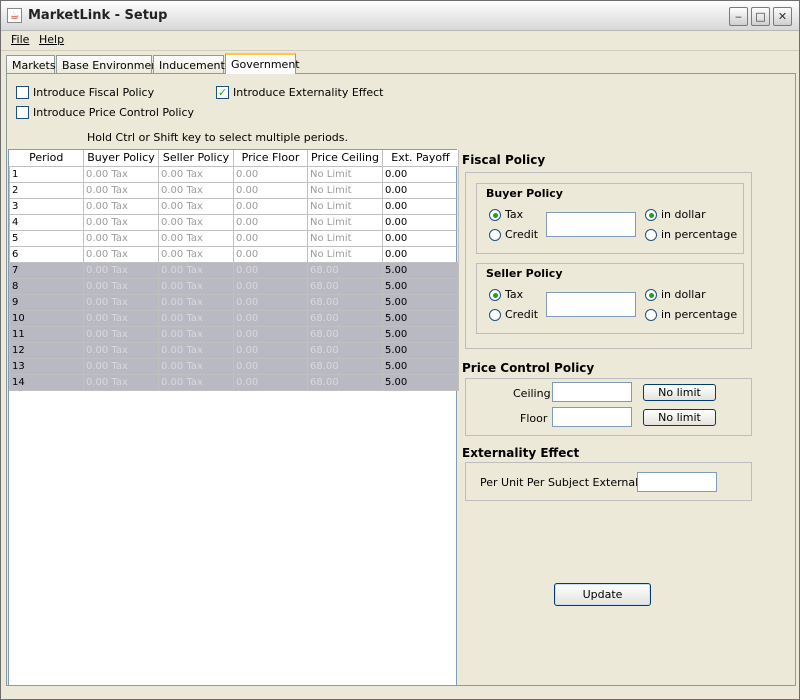  I want to click on table-row: 5 0.00 Tax 0.00 Tax 0.00 No Limit 0.00, so click(234, 238).